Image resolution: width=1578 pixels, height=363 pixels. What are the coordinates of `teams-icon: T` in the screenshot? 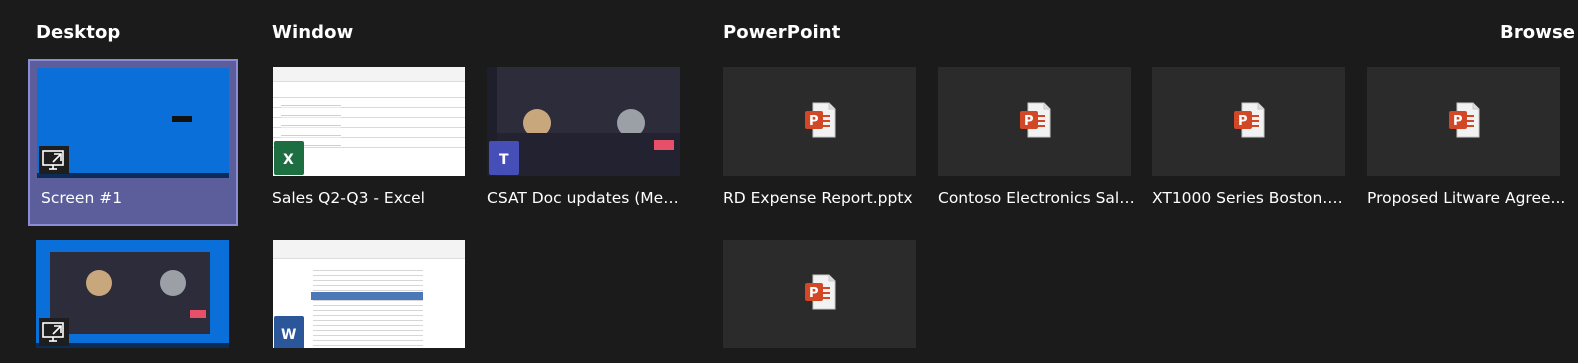 It's located at (504, 158).